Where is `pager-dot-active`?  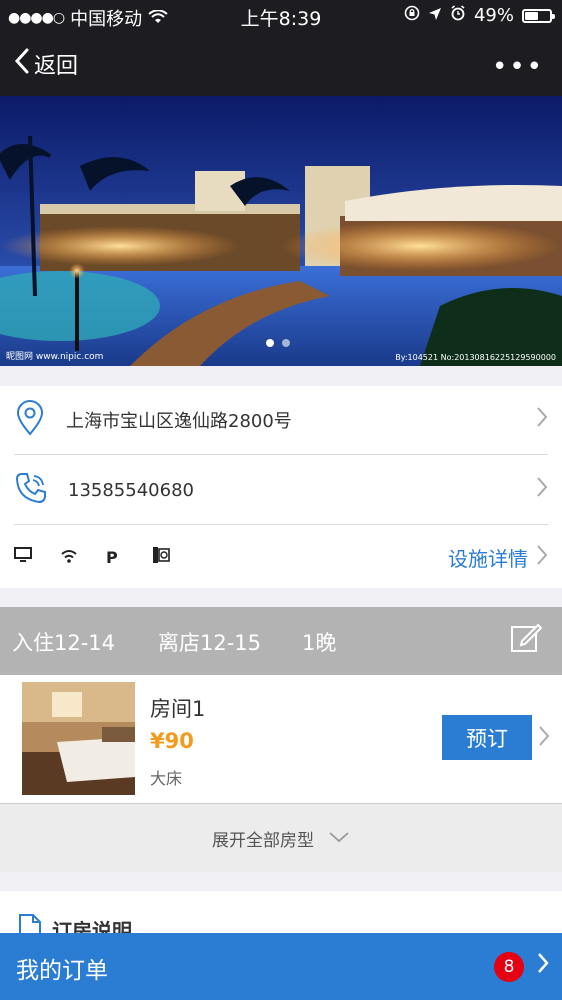
pager-dot-active is located at coordinates (270, 343).